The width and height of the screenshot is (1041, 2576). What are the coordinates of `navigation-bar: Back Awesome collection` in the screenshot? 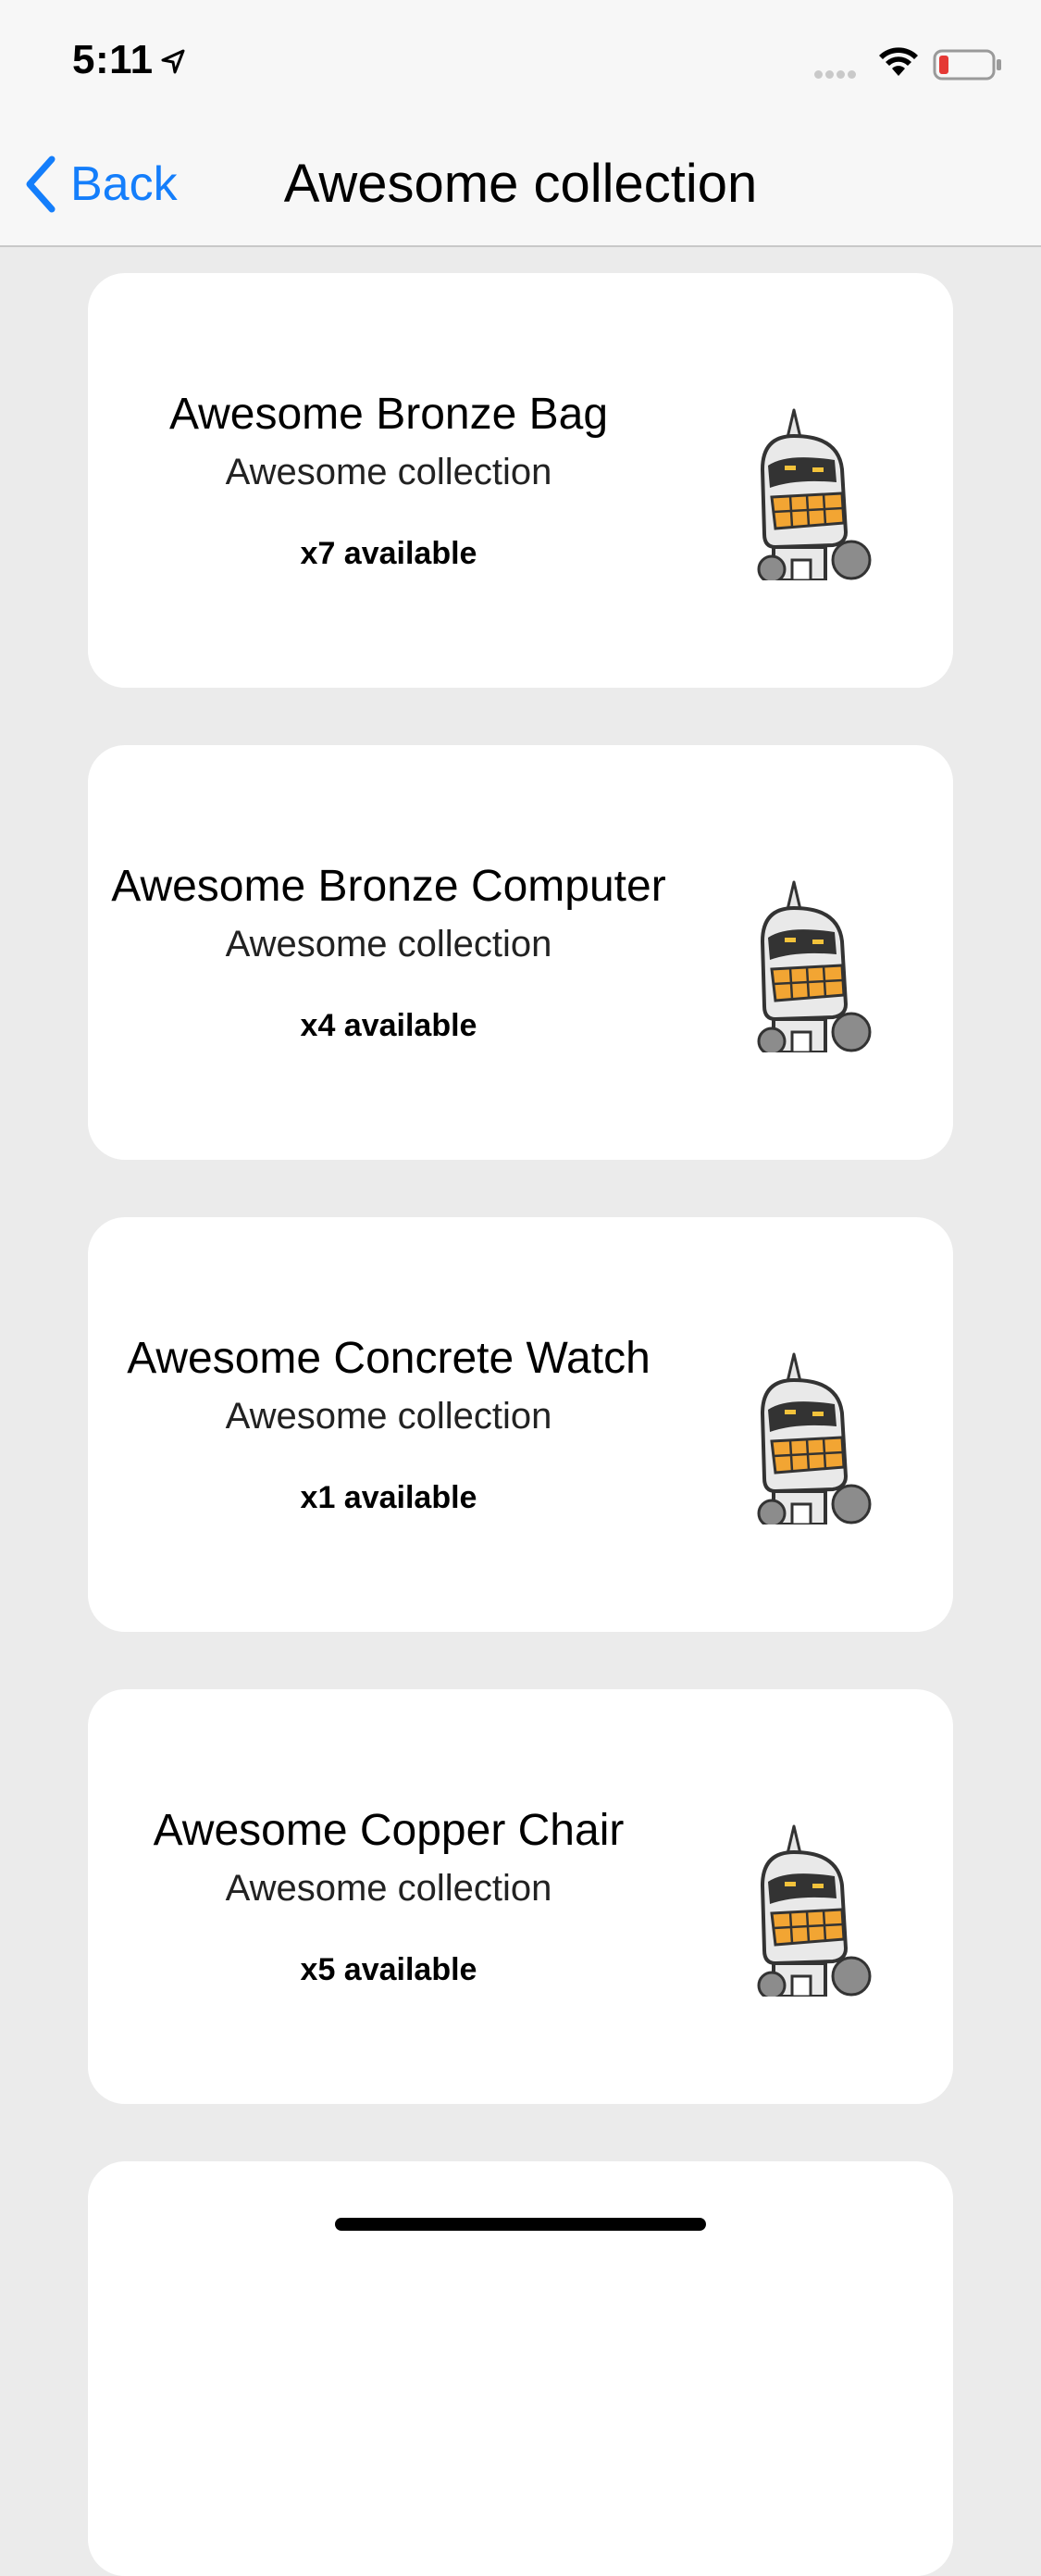 It's located at (520, 183).